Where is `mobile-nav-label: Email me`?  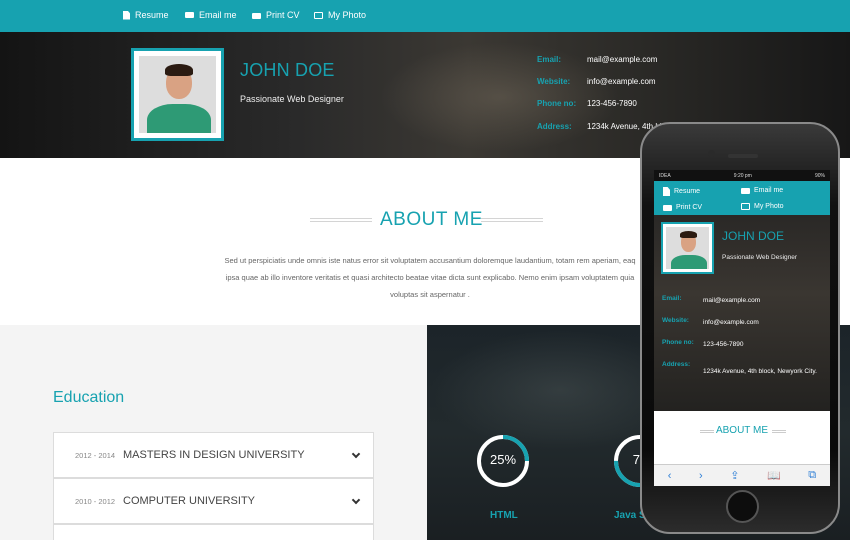
mobile-nav-label: Email me is located at coordinates (769, 190).